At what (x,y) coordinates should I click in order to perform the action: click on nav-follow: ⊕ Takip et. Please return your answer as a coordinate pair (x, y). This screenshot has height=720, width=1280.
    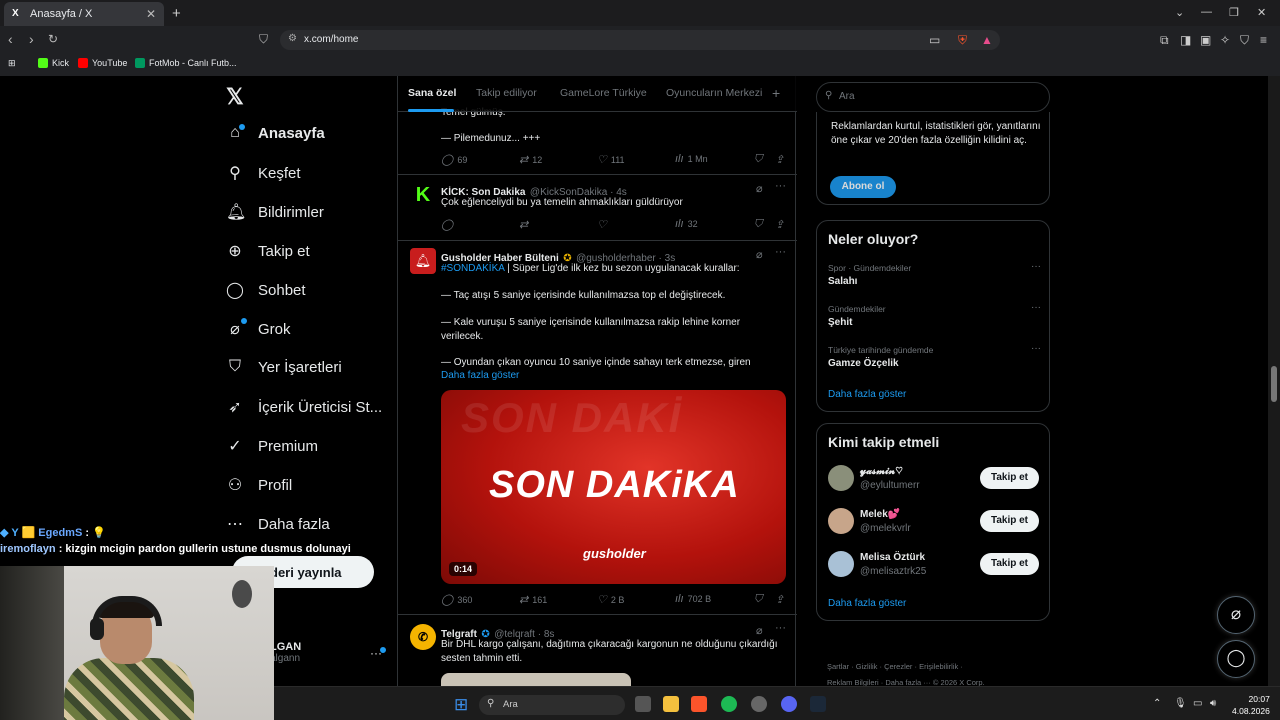
    Looking at the image, I should click on (267, 251).